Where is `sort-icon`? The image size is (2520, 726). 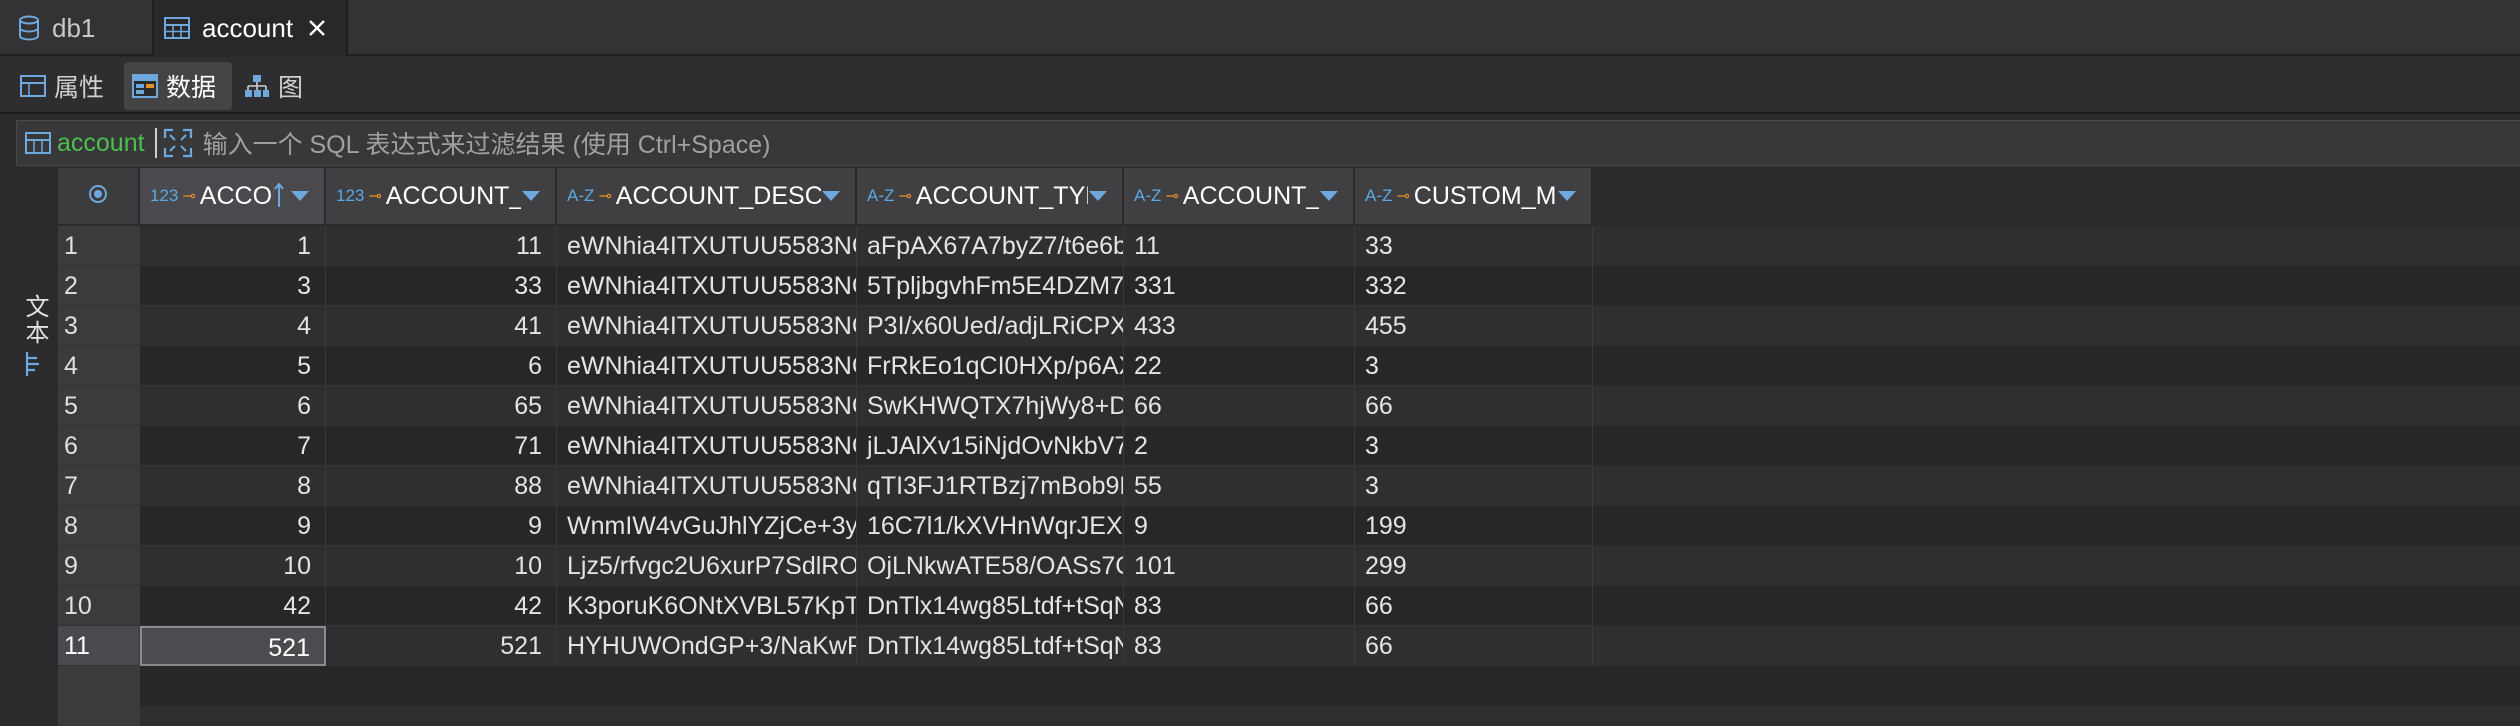 sort-icon is located at coordinates (279, 196).